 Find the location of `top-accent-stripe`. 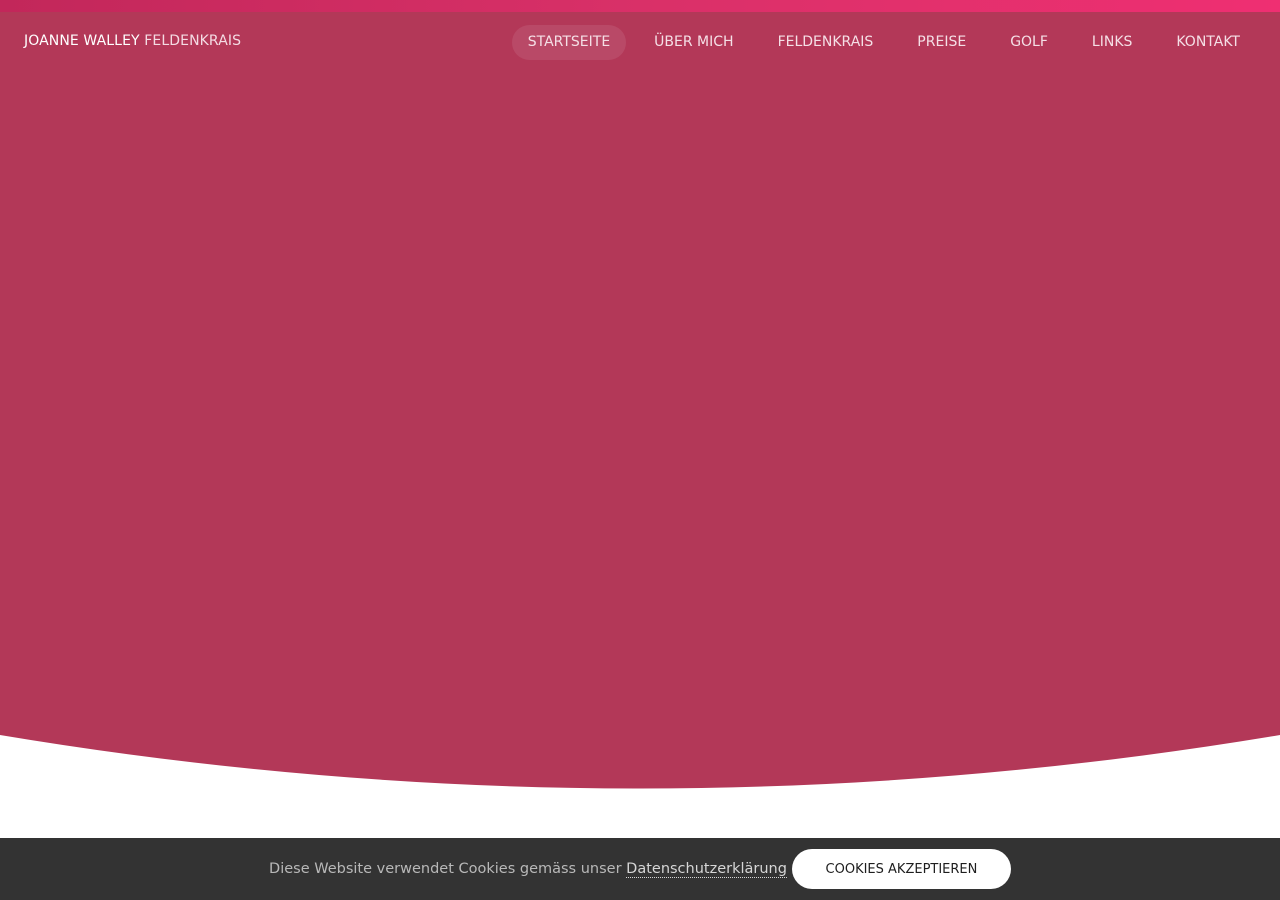

top-accent-stripe is located at coordinates (640, 6).